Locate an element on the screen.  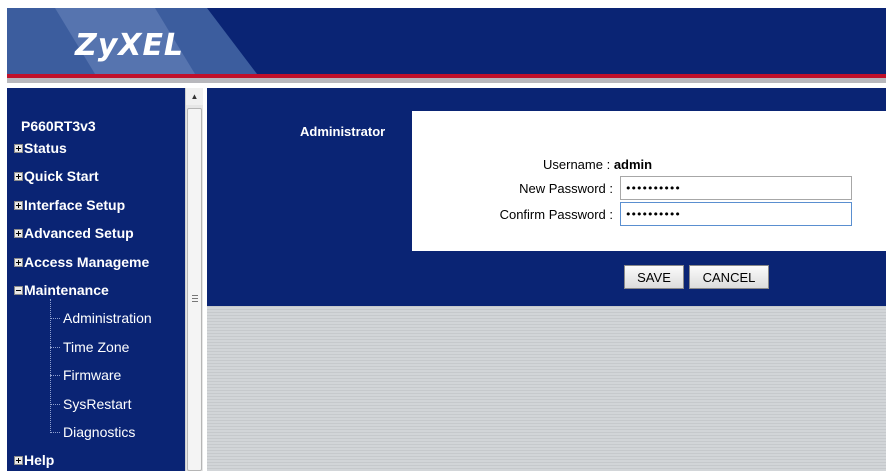
sidebar-item-maintenance: Maintenance is located at coordinates (61, 290).